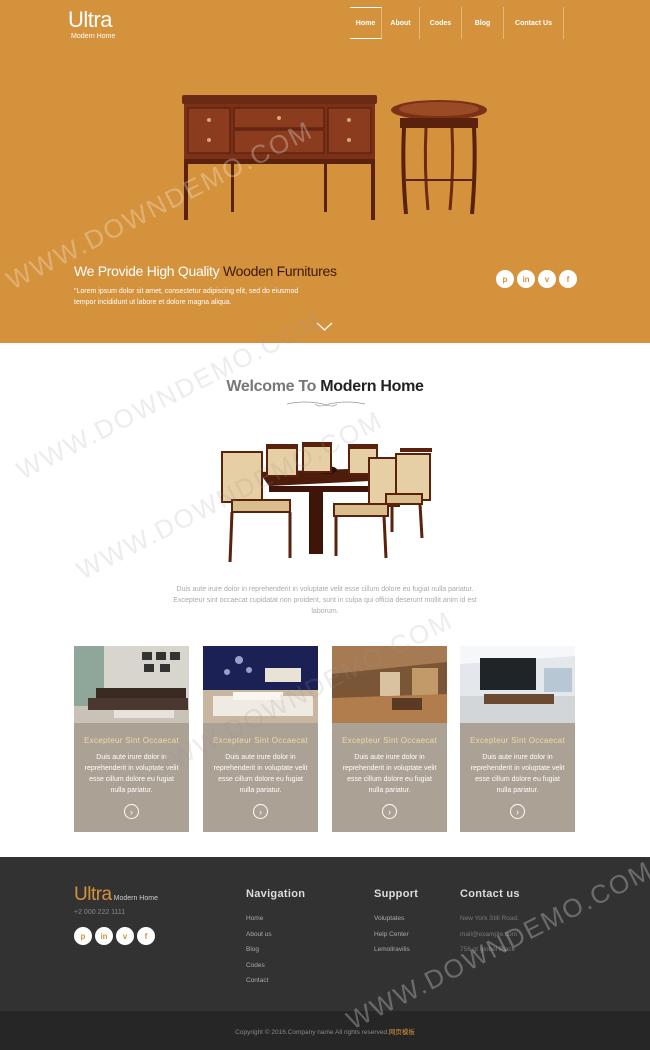 This screenshot has height=1050, width=650. What do you see at coordinates (534, 23) in the screenshot?
I see `nav-contact-us: Contact Us` at bounding box center [534, 23].